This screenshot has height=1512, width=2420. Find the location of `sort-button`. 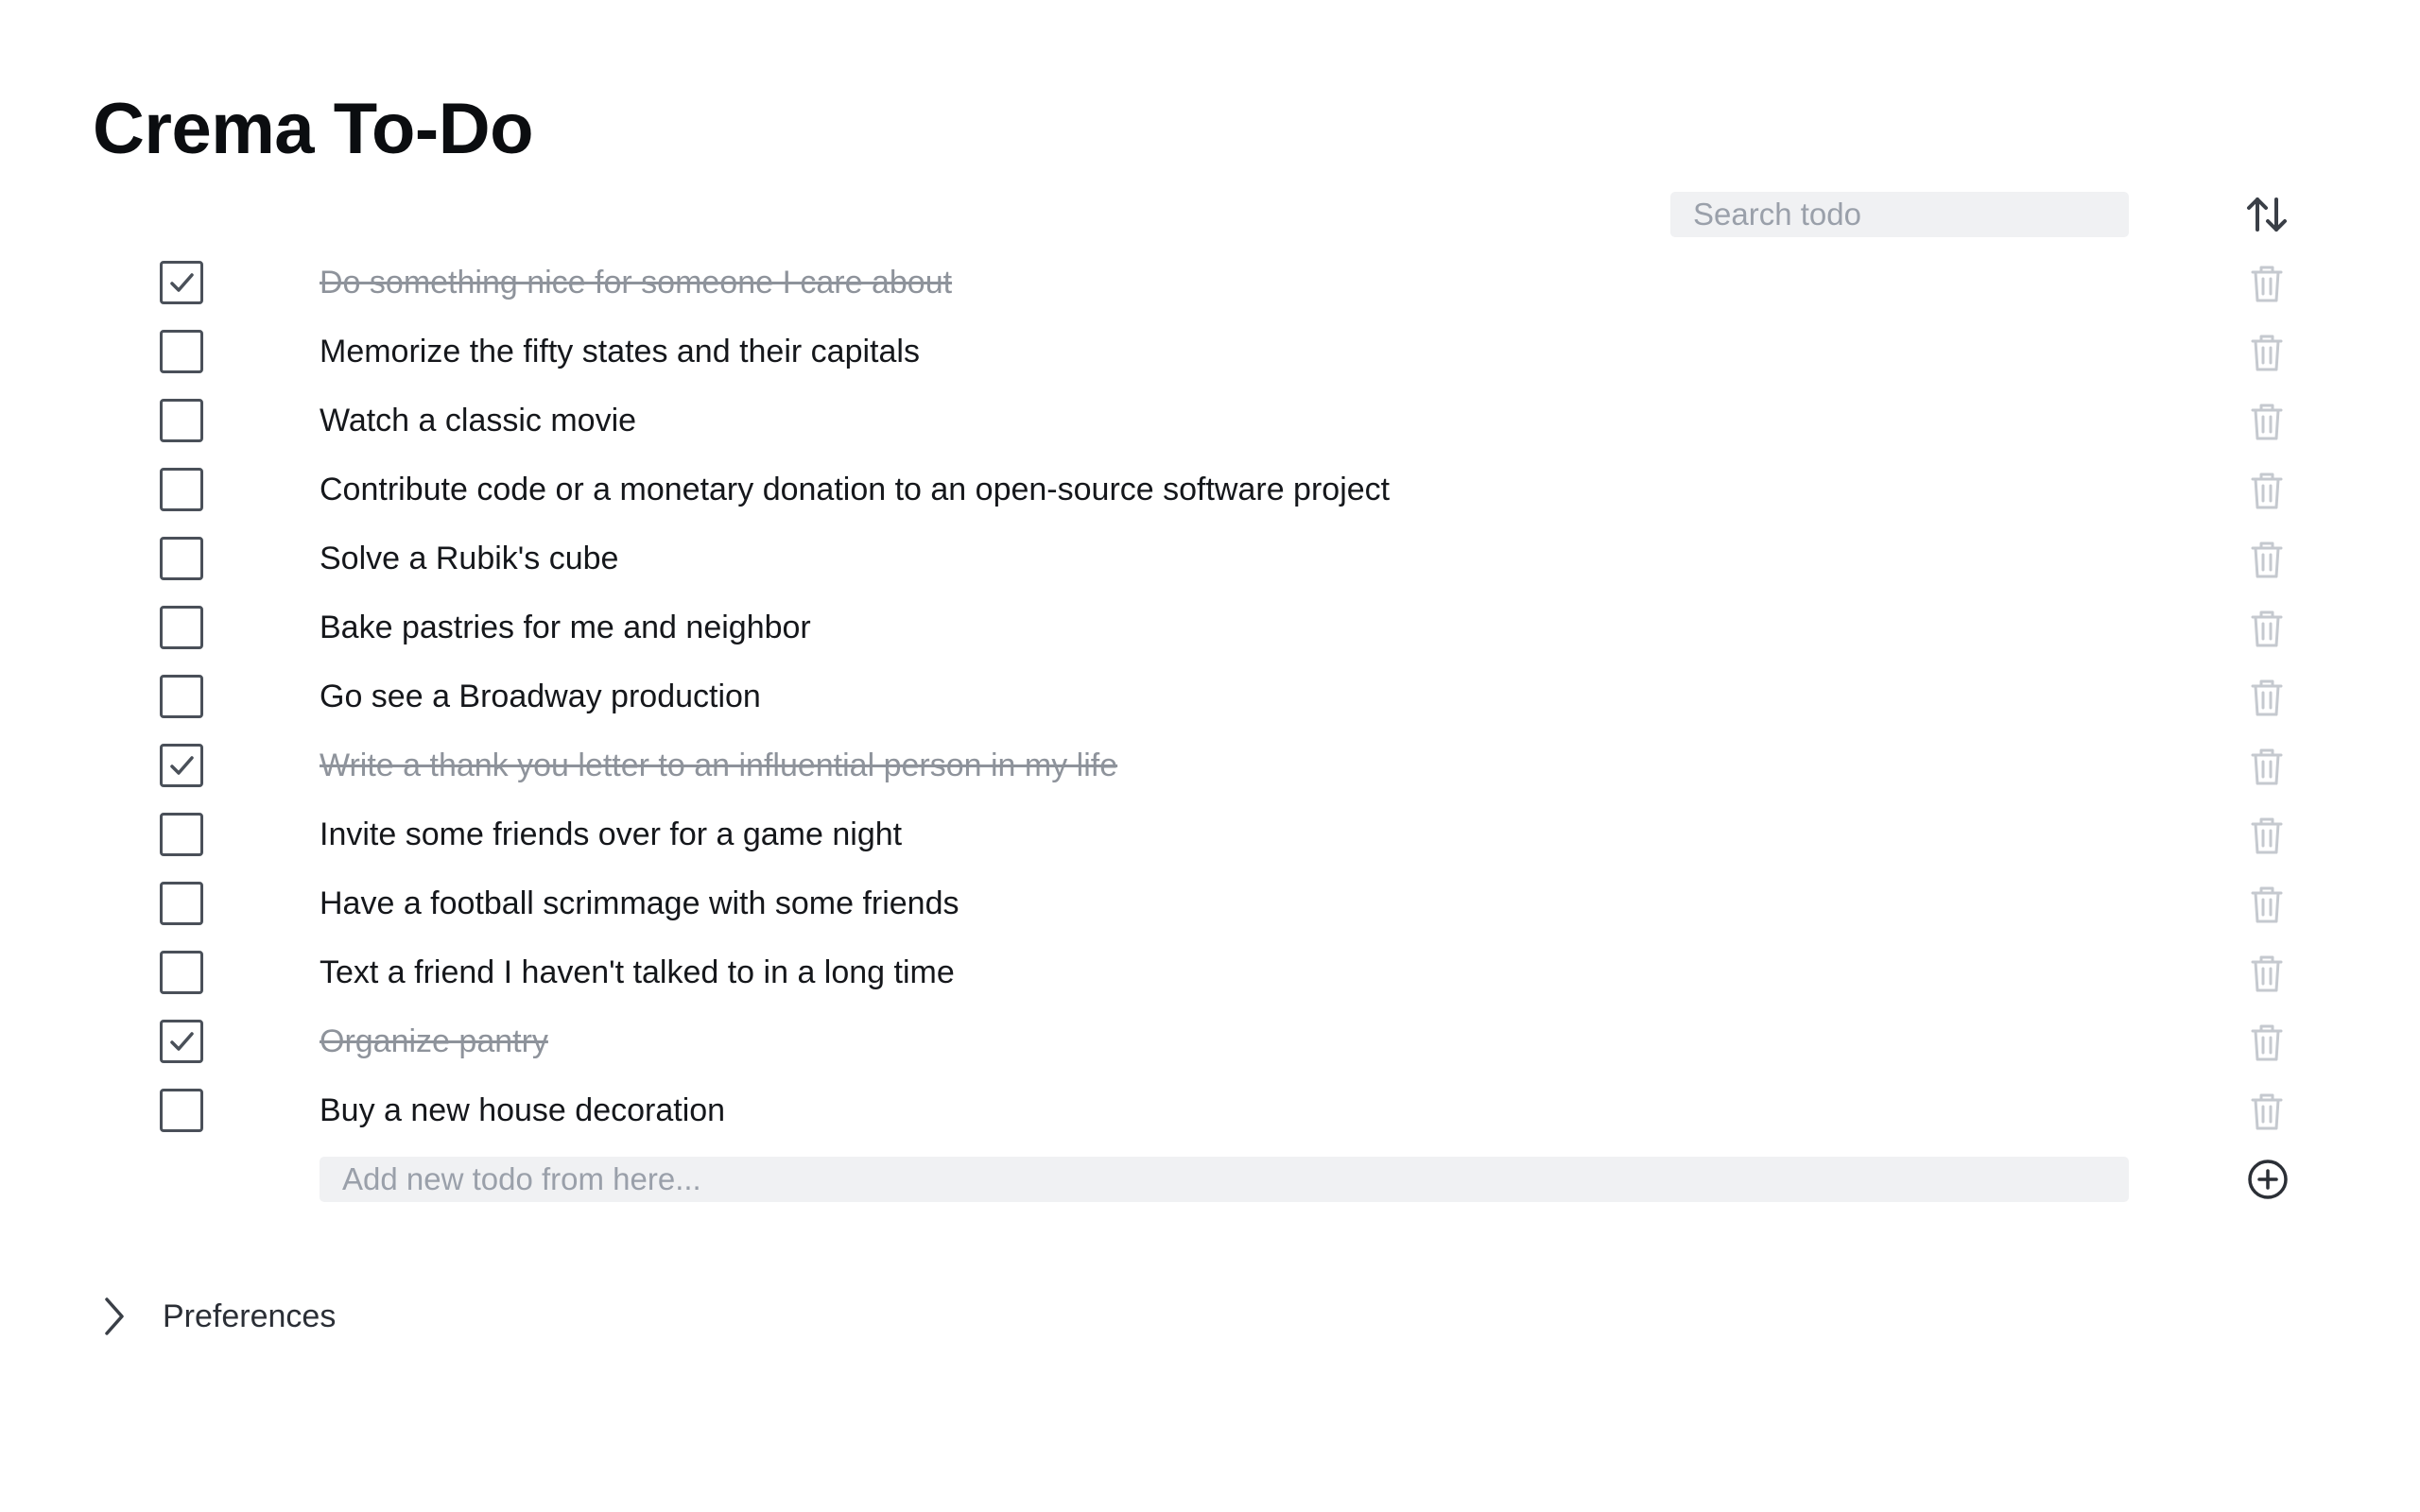

sort-button is located at coordinates (2266, 214).